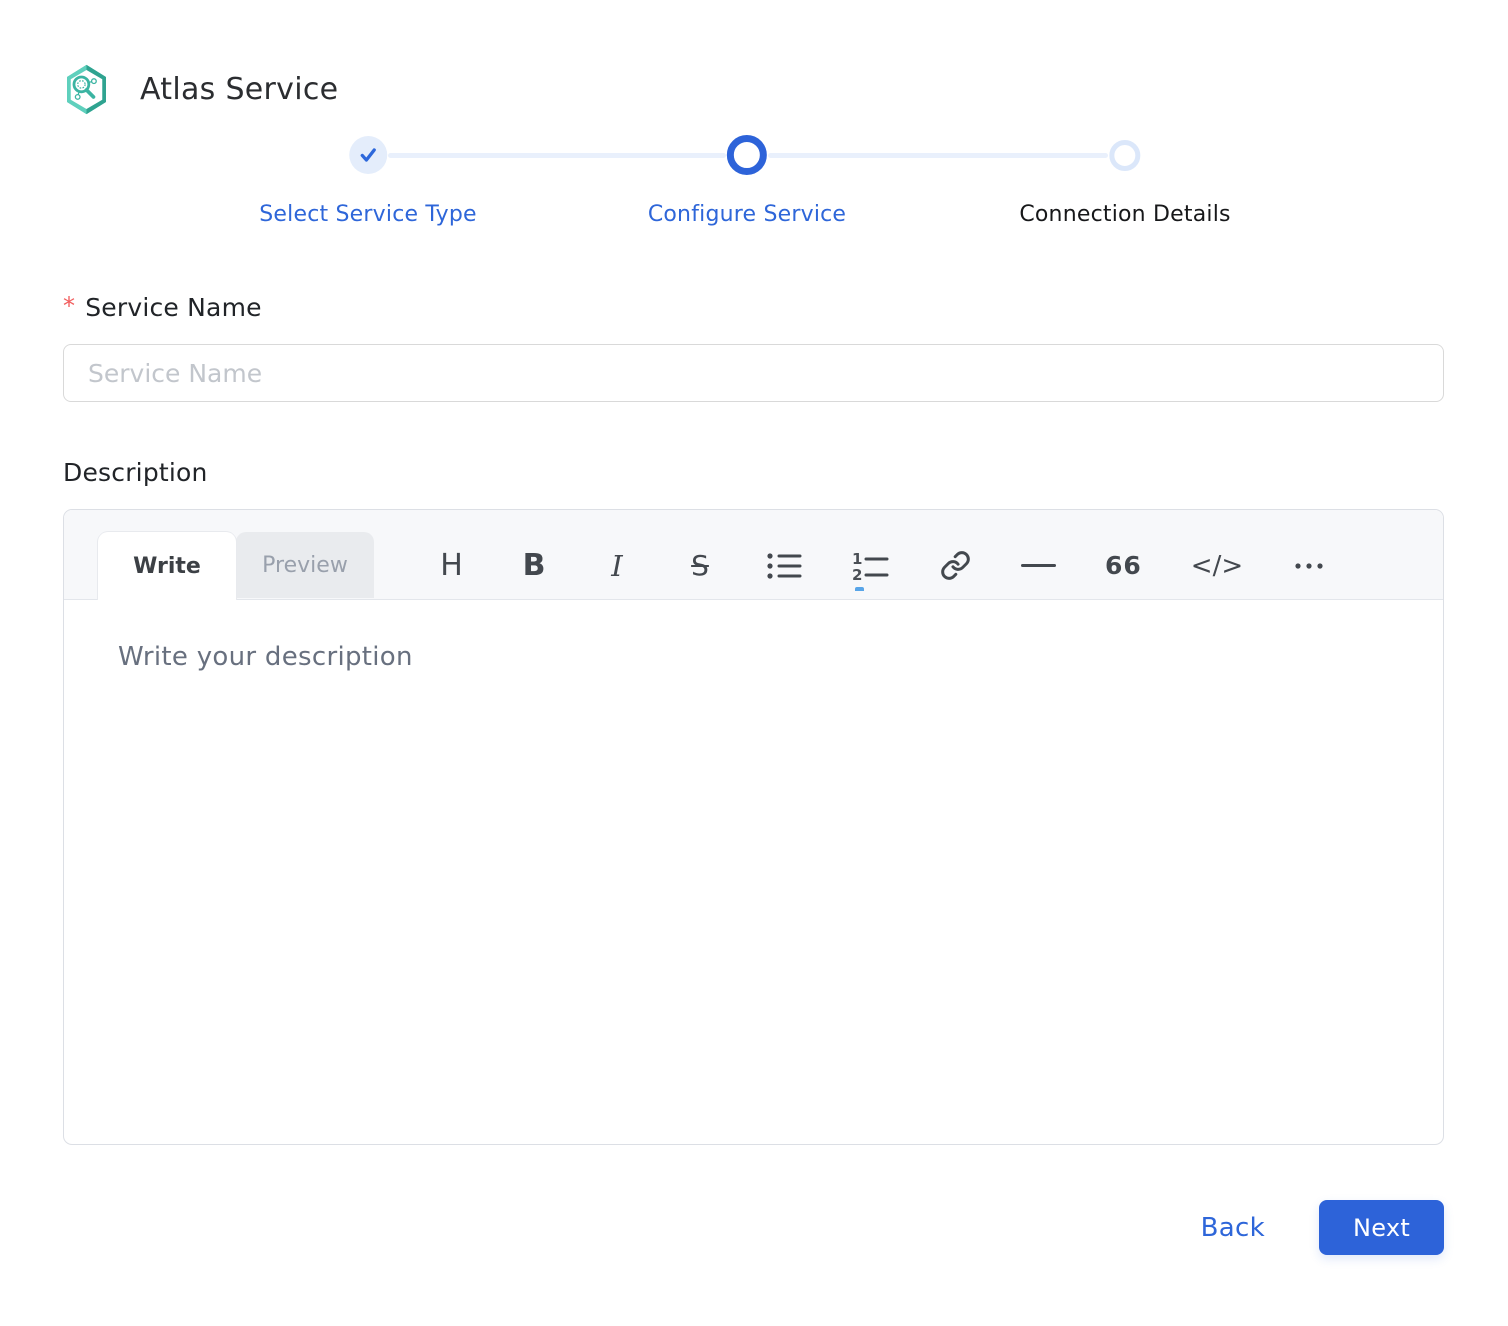  I want to click on heading-icon: H, so click(451, 565).